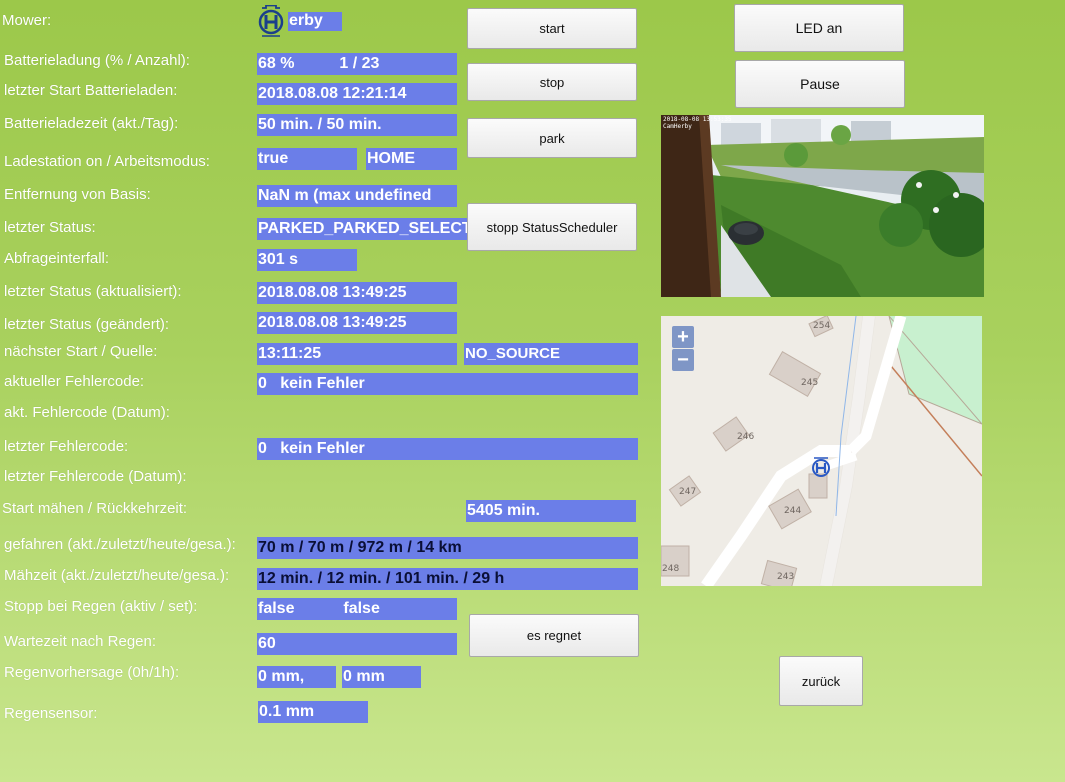 This screenshot has height=782, width=1065. Describe the element at coordinates (357, 644) in the screenshot. I see `rain-wait-value: 60` at that location.